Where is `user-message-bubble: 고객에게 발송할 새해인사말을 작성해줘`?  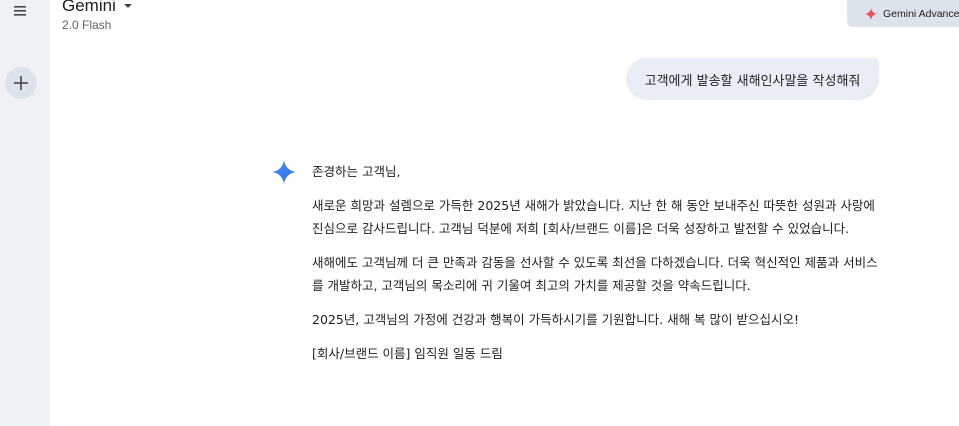
user-message-bubble: 고객에게 발송할 새해인사말을 작성해줘 is located at coordinates (752, 79).